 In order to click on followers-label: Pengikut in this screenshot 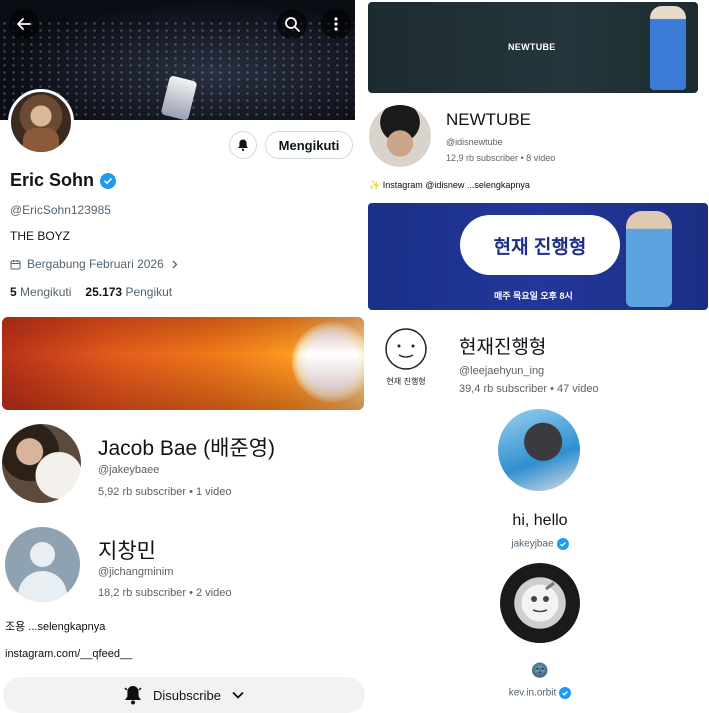, I will do `click(149, 292)`.